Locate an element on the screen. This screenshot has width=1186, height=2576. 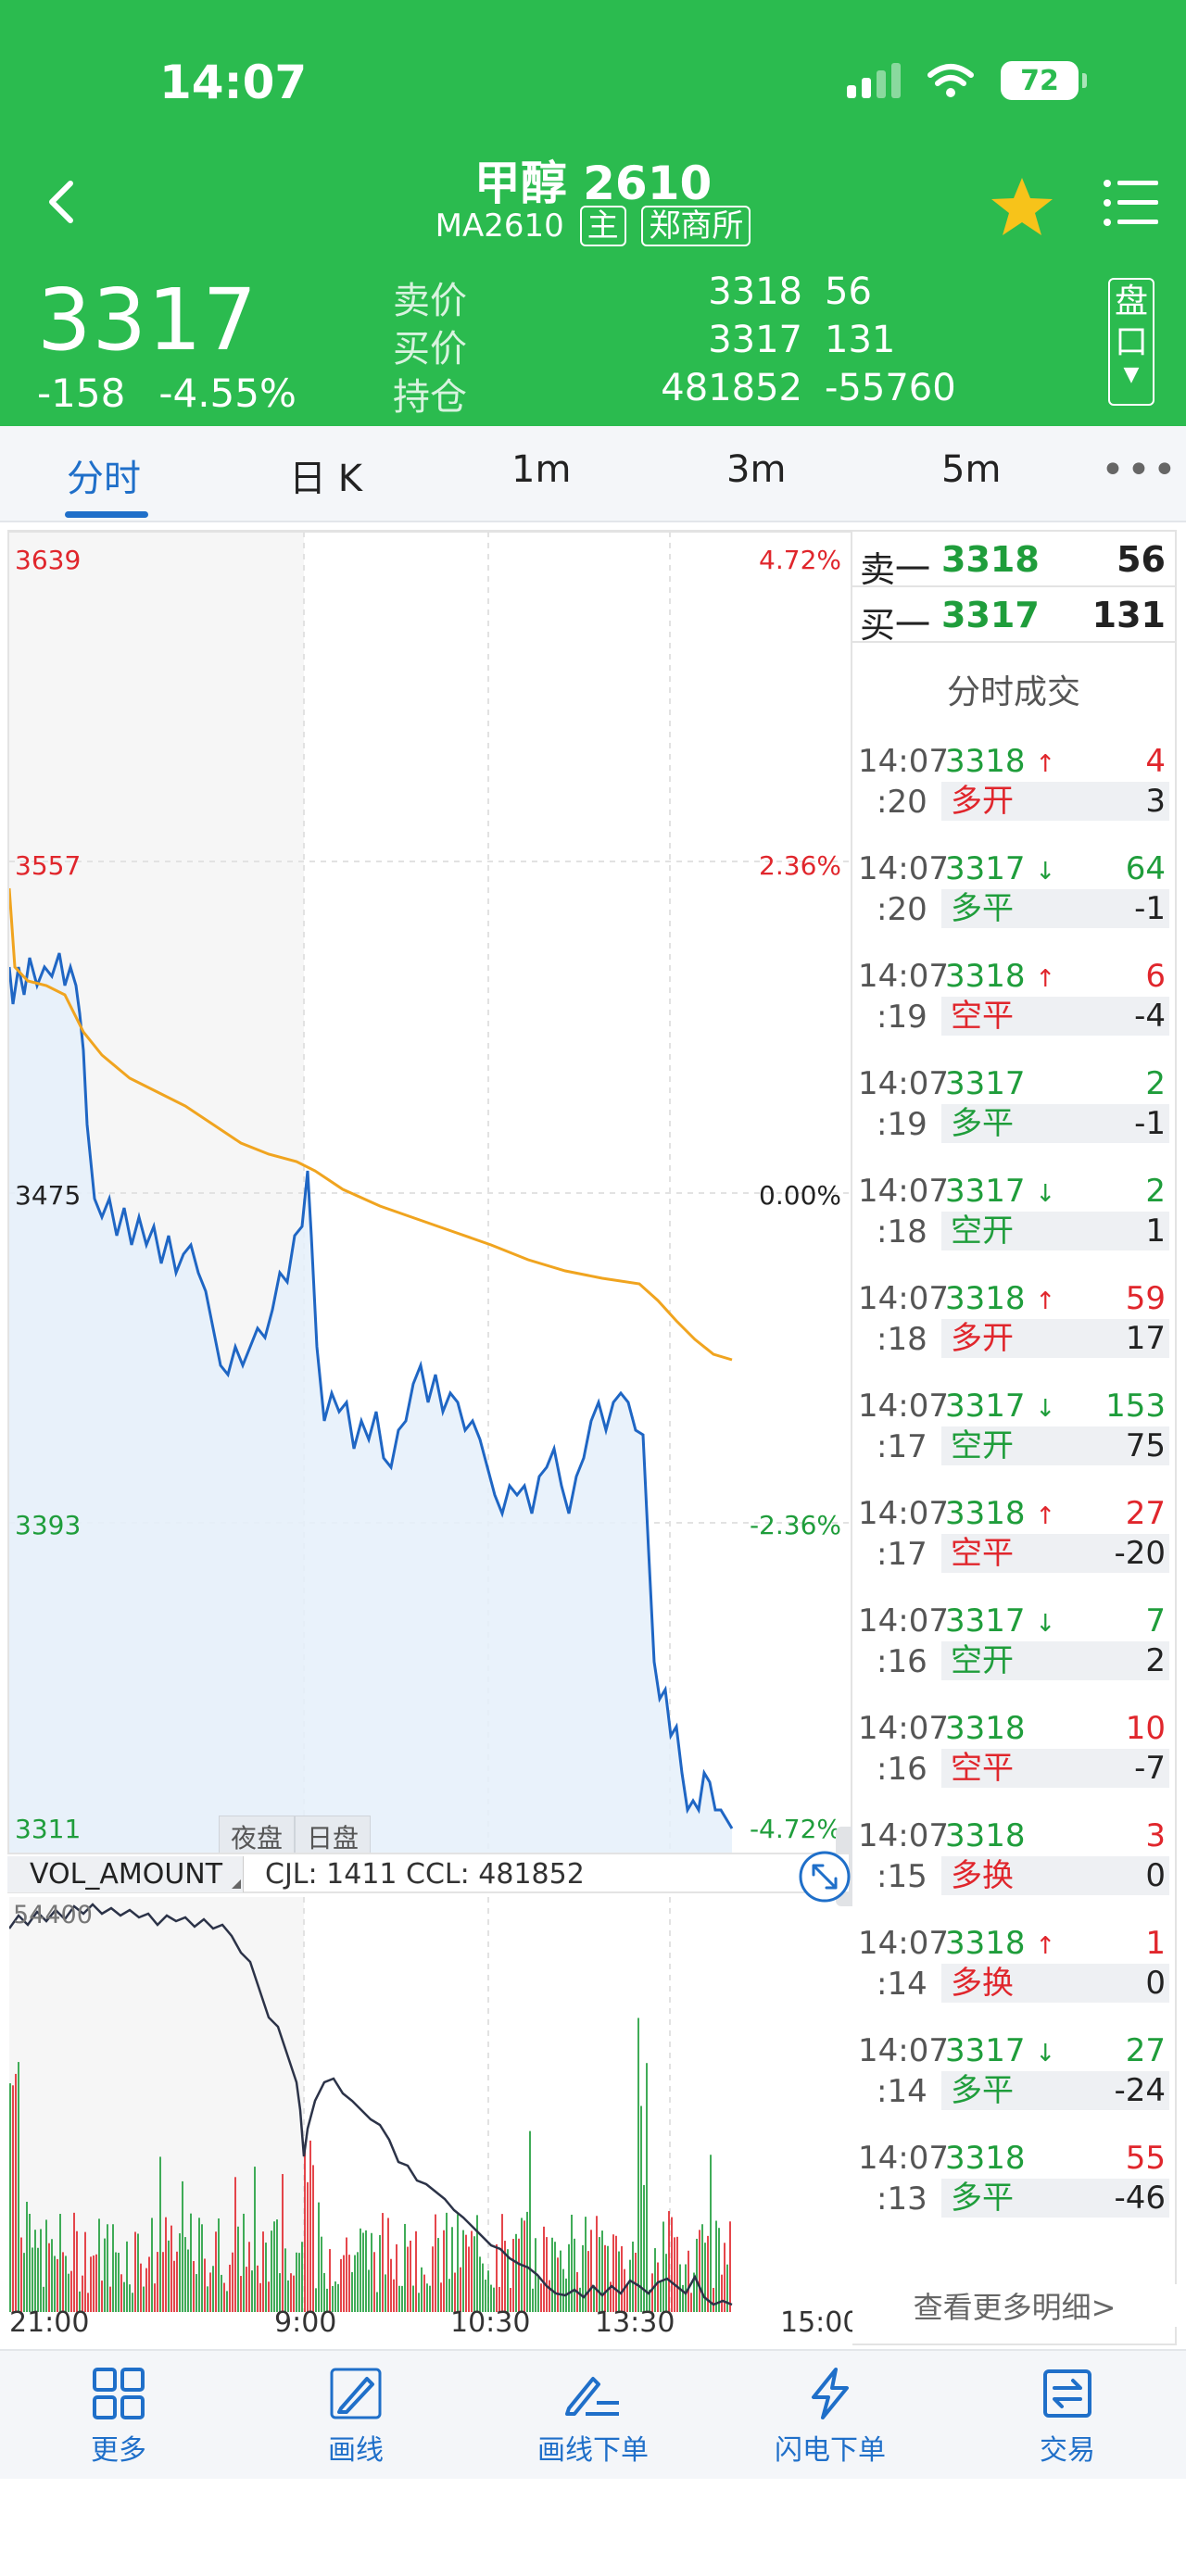
trade-oi-change: 2 is located at coordinates (1155, 1660).